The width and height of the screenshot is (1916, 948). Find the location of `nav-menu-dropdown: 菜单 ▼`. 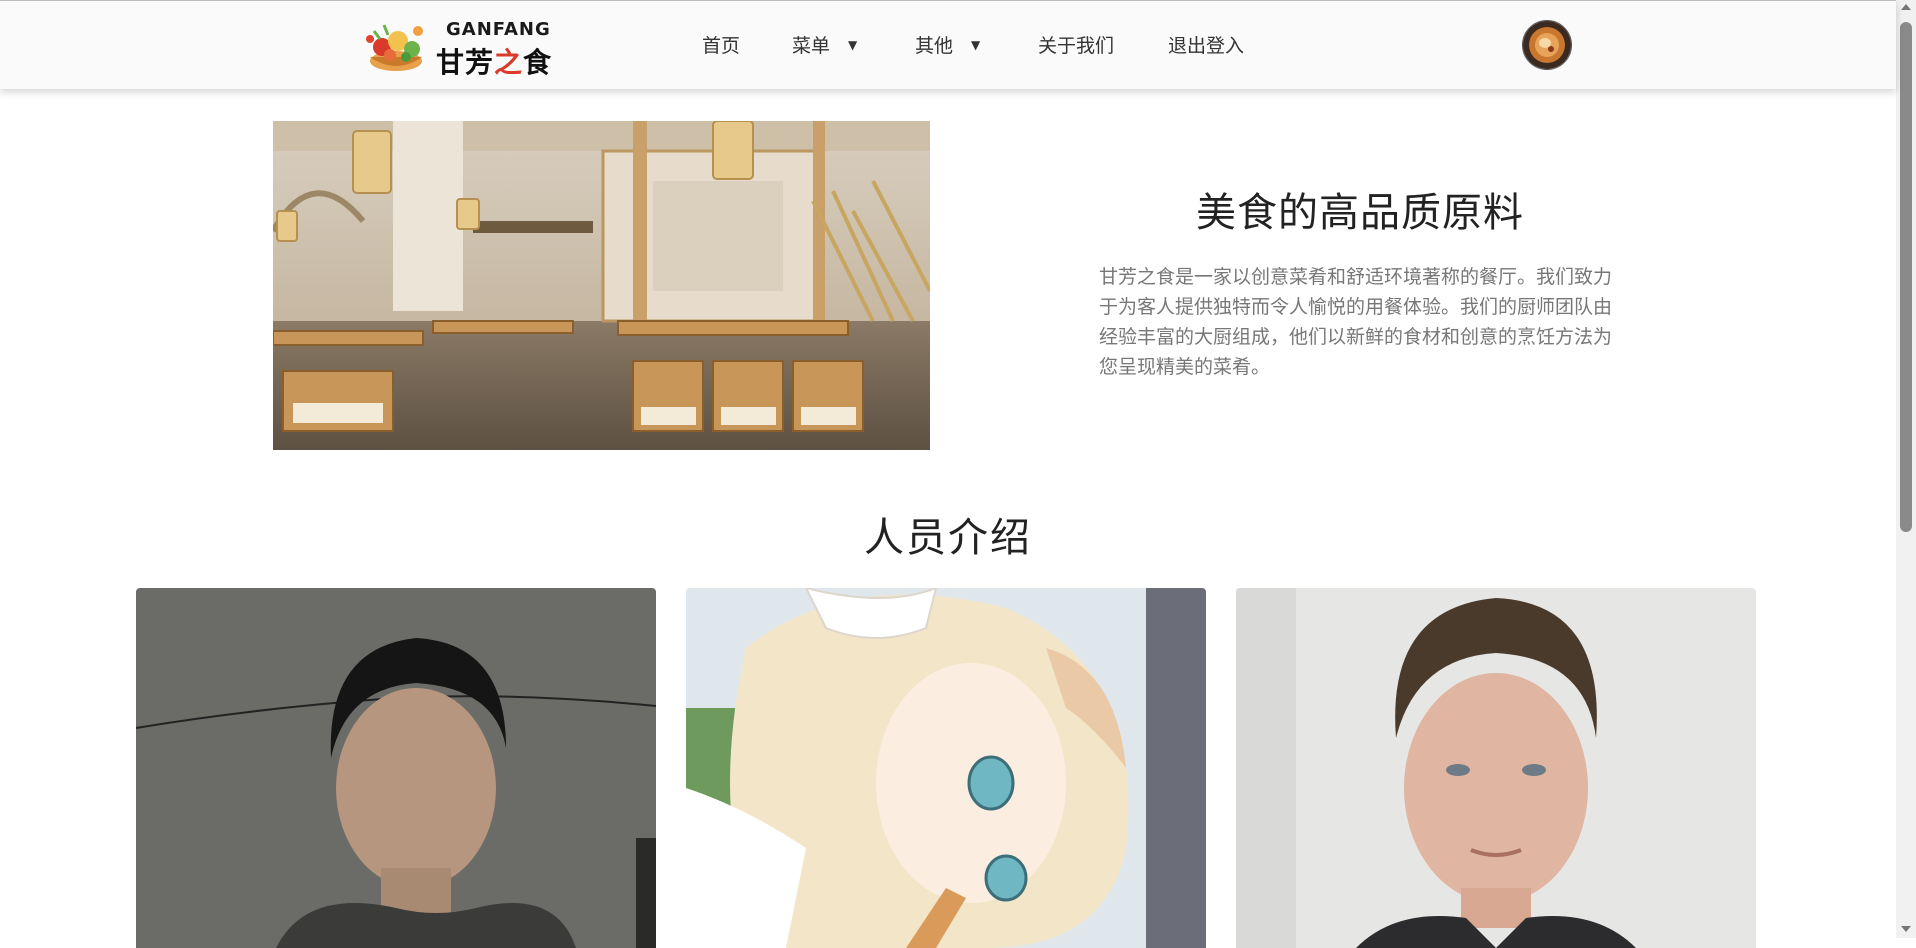

nav-menu-dropdown: 菜单 ▼ is located at coordinates (824, 44).